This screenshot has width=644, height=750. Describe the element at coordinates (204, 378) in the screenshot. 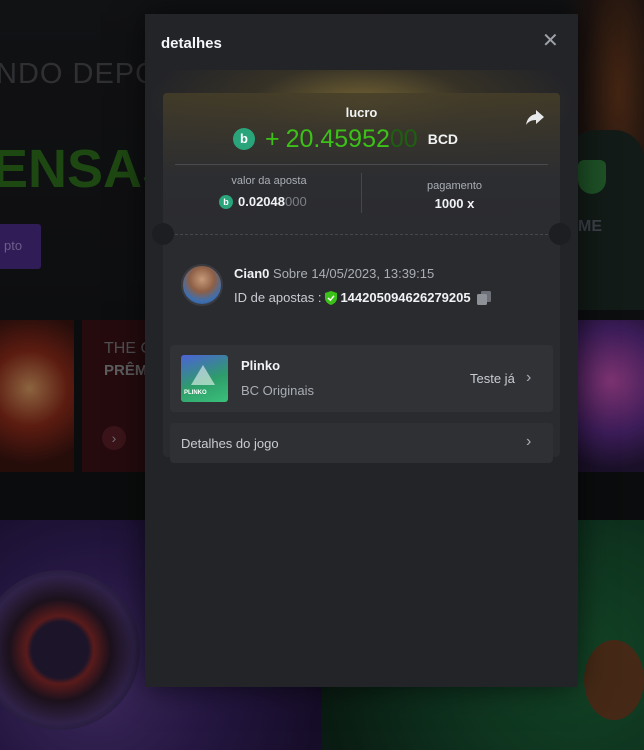

I see `plinko-thumbnail: PLINKO` at that location.